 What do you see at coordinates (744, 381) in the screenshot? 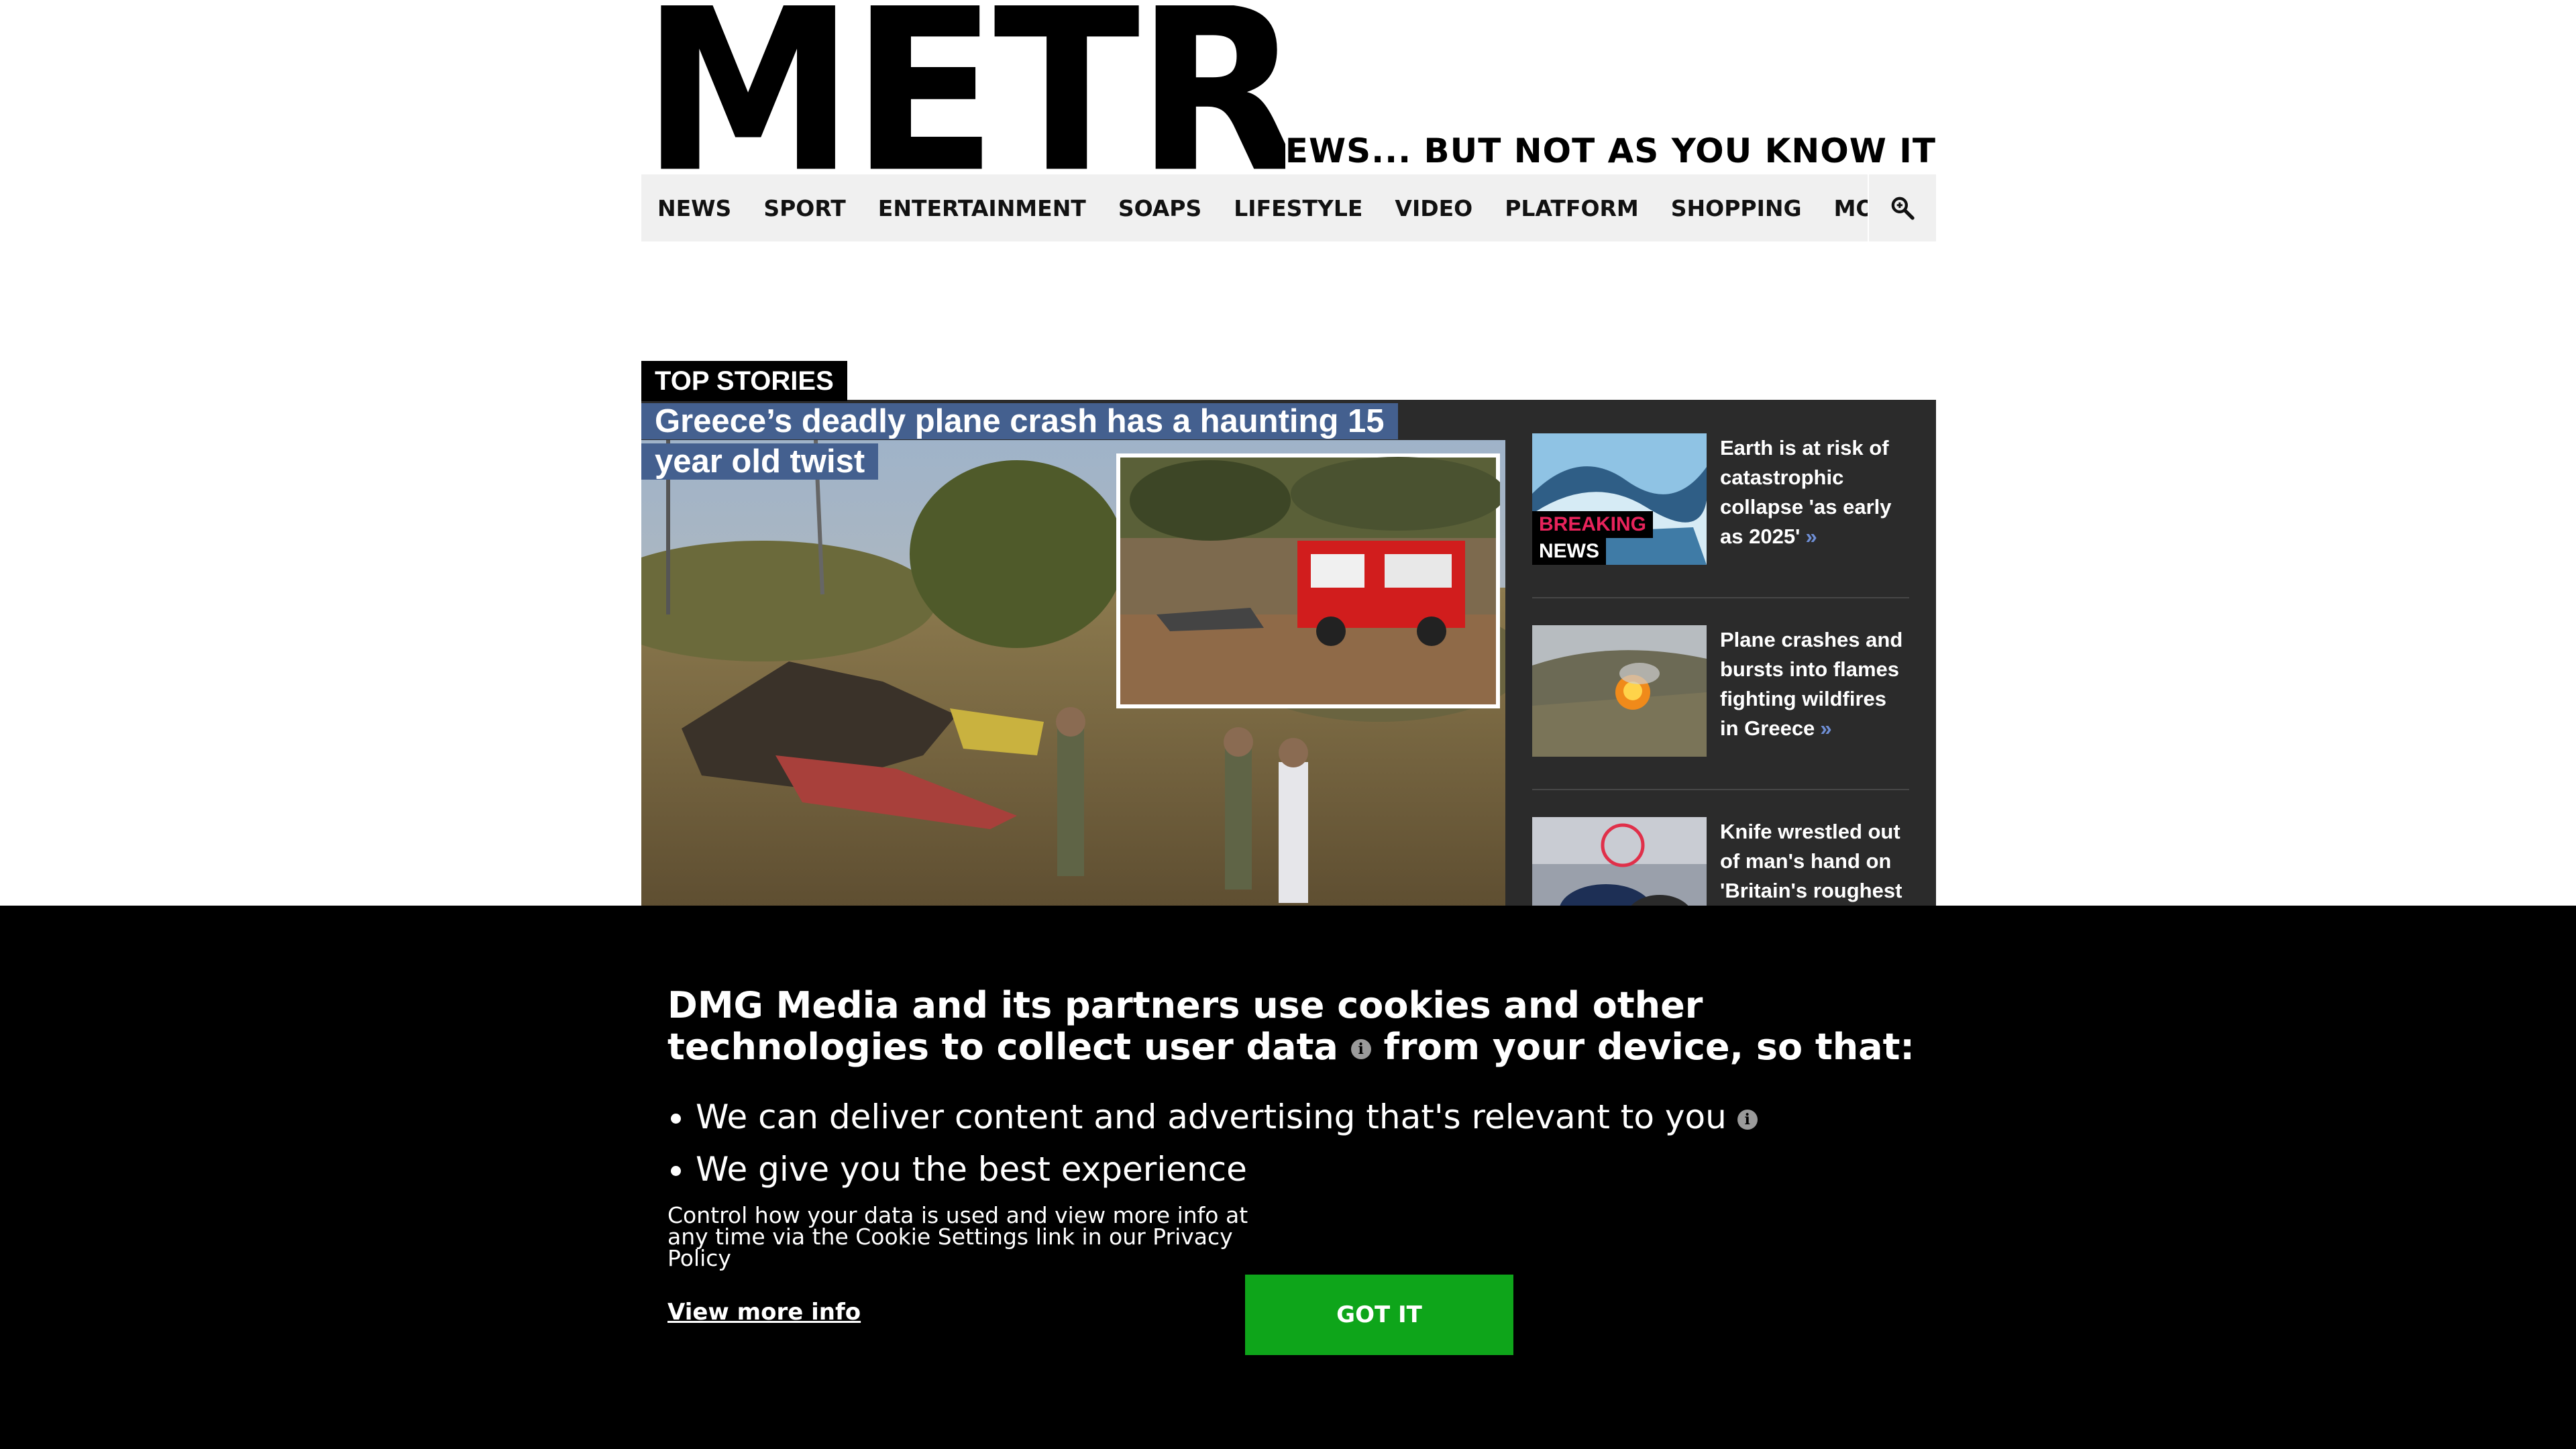
I see `top-stories-label: TOP STORIES` at bounding box center [744, 381].